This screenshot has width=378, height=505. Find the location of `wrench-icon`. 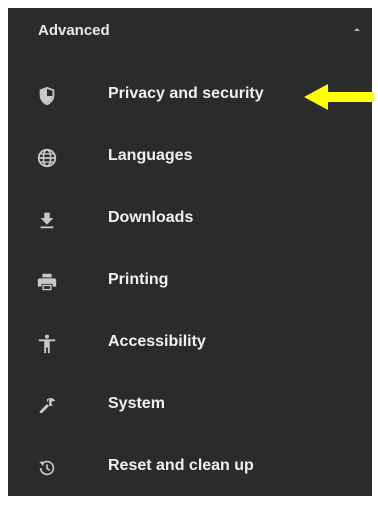

wrench-icon is located at coordinates (47, 406).